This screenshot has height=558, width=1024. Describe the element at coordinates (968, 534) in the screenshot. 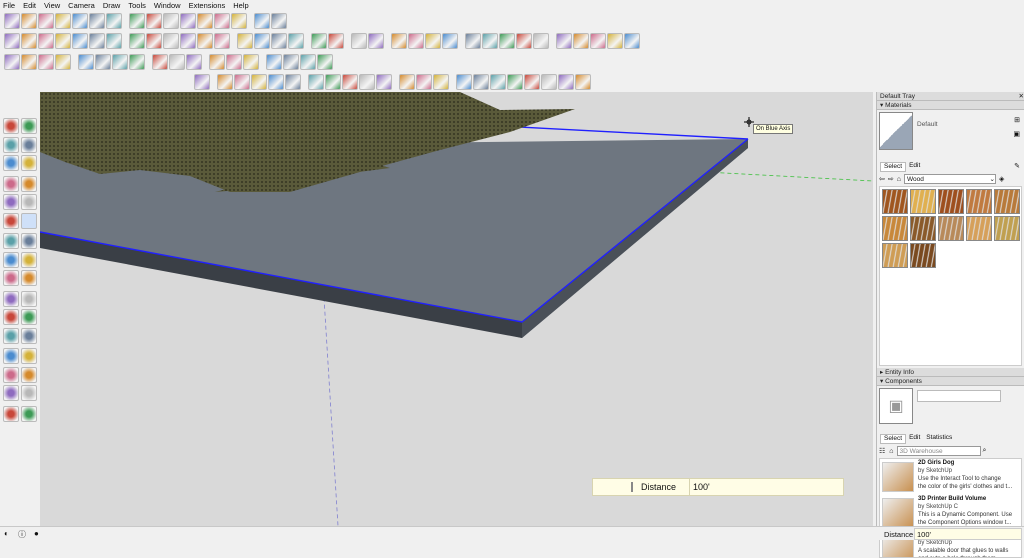

I see `status-value-box: 100'` at that location.